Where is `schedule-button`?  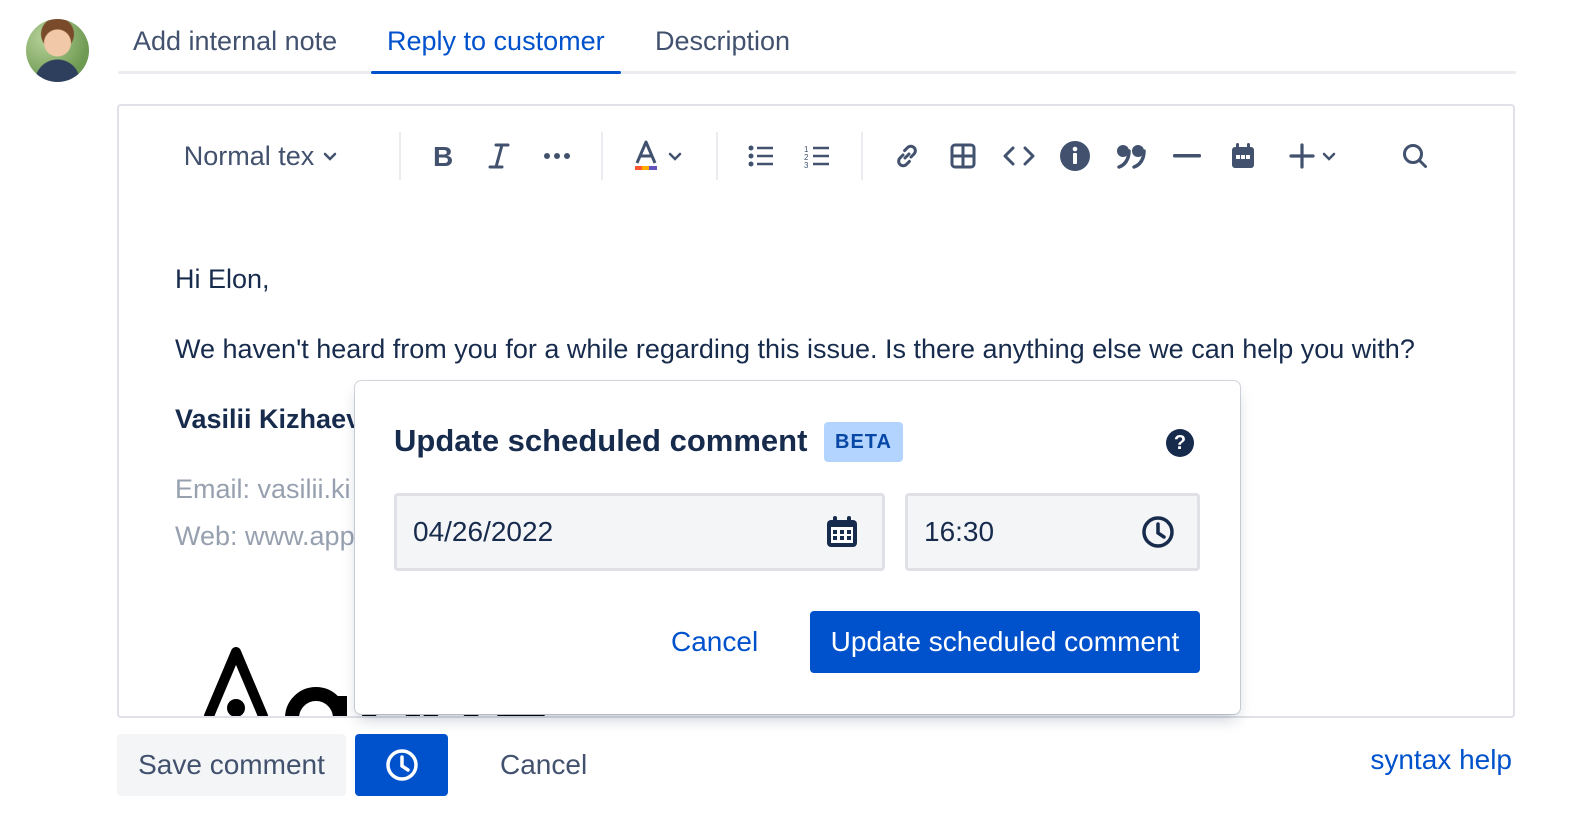 schedule-button is located at coordinates (401, 765).